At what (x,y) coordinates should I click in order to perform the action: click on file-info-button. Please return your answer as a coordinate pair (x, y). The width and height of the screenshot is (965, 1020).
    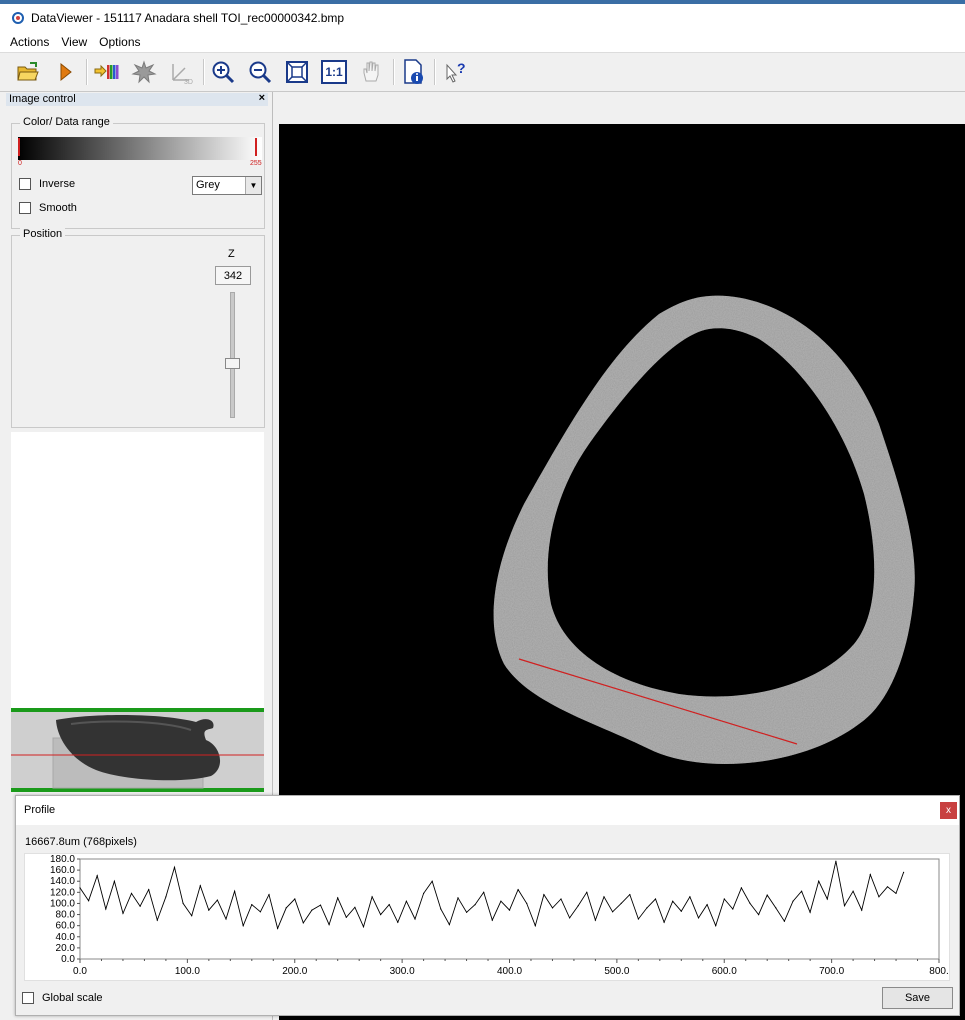
    Looking at the image, I should click on (413, 72).